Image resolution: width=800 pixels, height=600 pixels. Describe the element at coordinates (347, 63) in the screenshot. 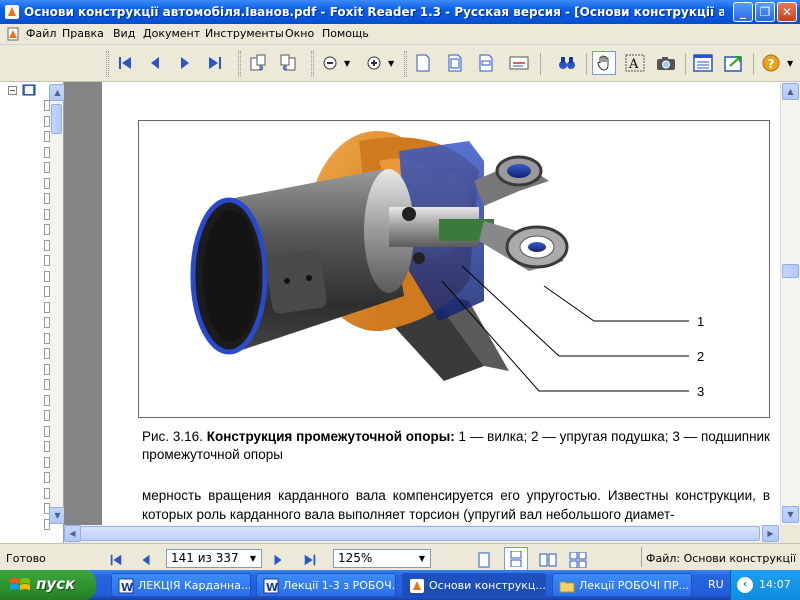

I see `zoom-out-dropdown-icon: ▼` at that location.